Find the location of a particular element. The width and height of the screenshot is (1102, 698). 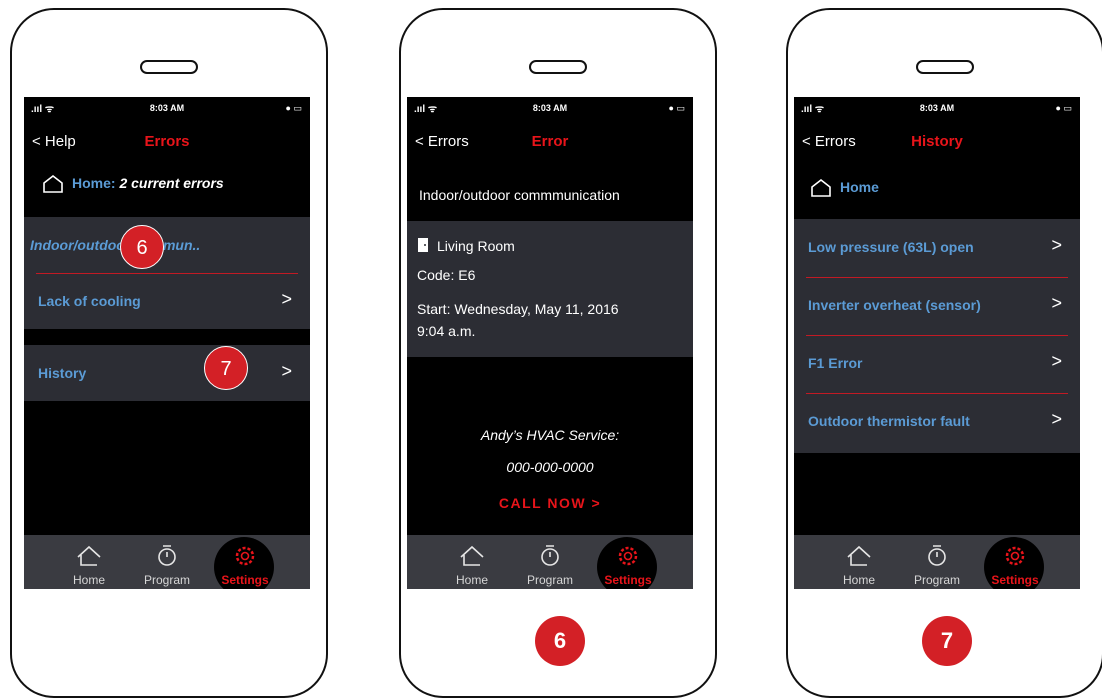

history-item: F1 Error > is located at coordinates (937, 363).